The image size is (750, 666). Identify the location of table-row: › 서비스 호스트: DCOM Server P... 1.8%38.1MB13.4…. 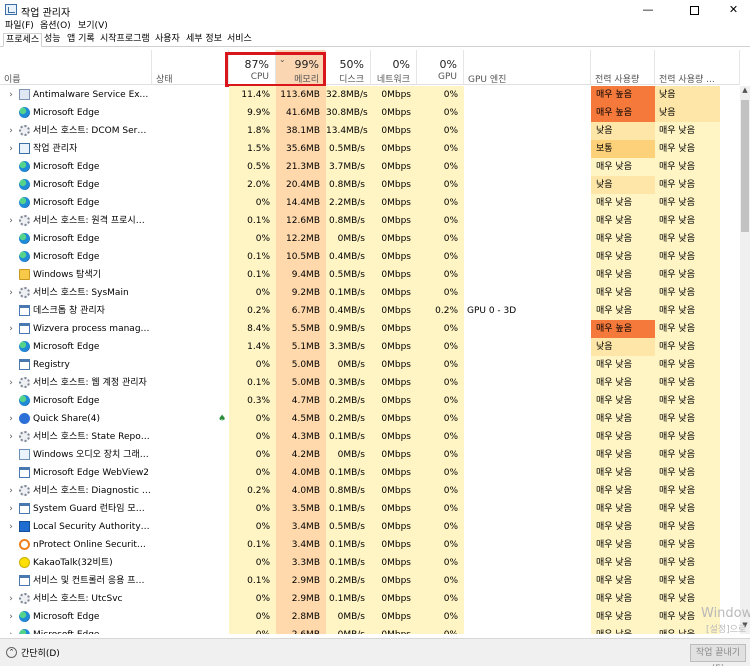
(370, 131).